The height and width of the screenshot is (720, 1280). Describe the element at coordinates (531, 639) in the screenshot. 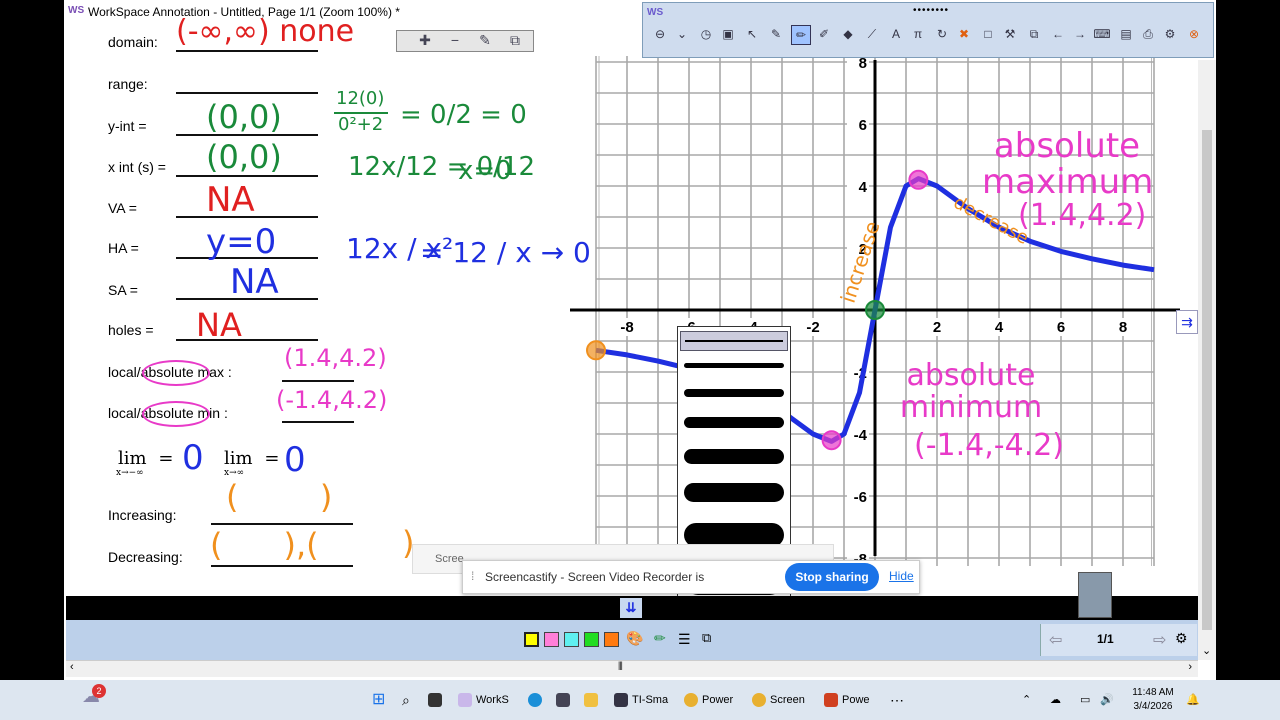

I see `color-yellow-swatch` at that location.